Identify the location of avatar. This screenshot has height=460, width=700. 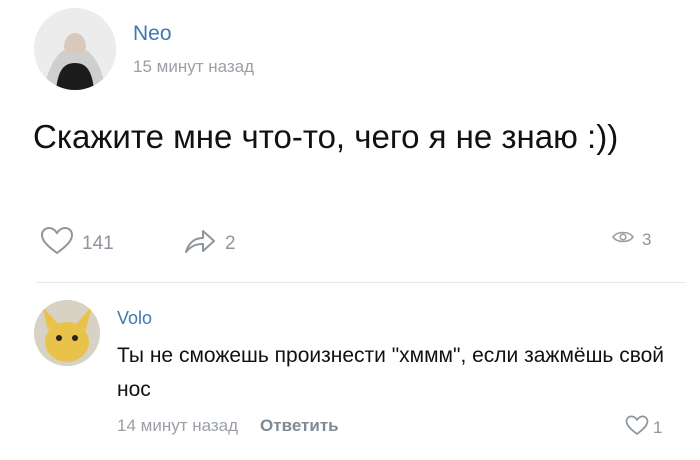
(75, 49).